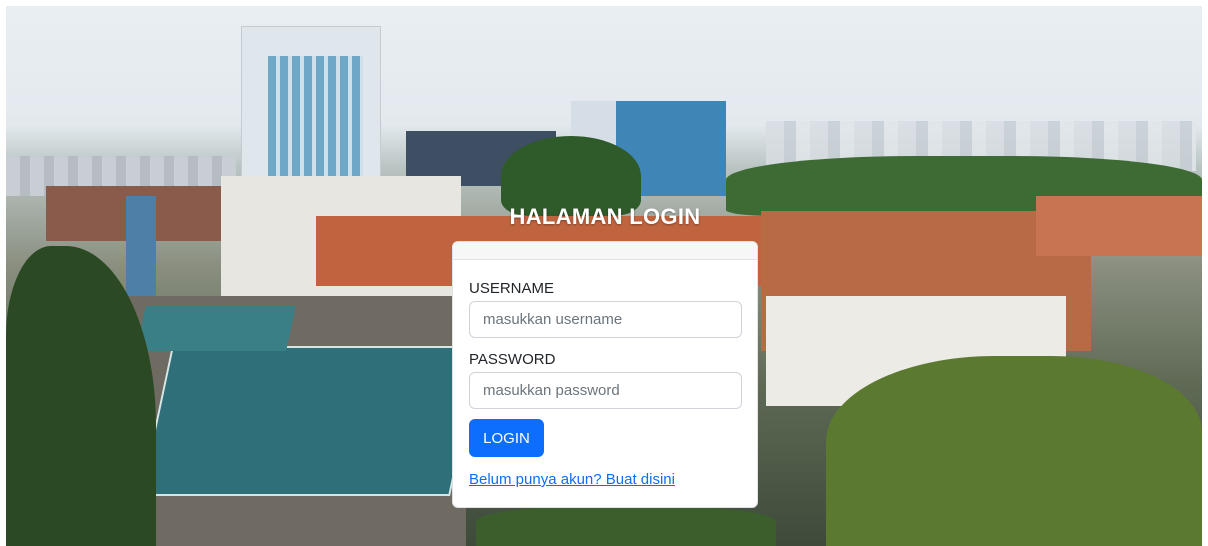 The height and width of the screenshot is (546, 1208). Describe the element at coordinates (605, 216) in the screenshot. I see `page-title: HALAMAN LOGIN` at that location.